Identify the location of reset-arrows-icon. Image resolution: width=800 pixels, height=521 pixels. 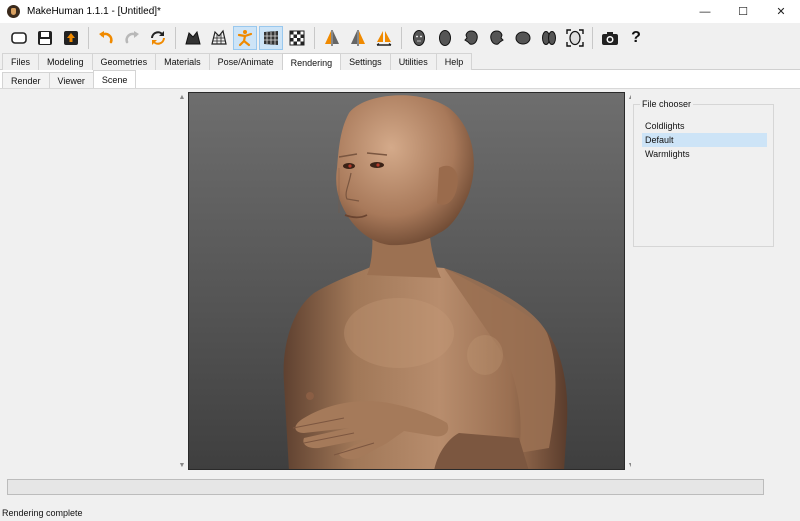
(158, 38).